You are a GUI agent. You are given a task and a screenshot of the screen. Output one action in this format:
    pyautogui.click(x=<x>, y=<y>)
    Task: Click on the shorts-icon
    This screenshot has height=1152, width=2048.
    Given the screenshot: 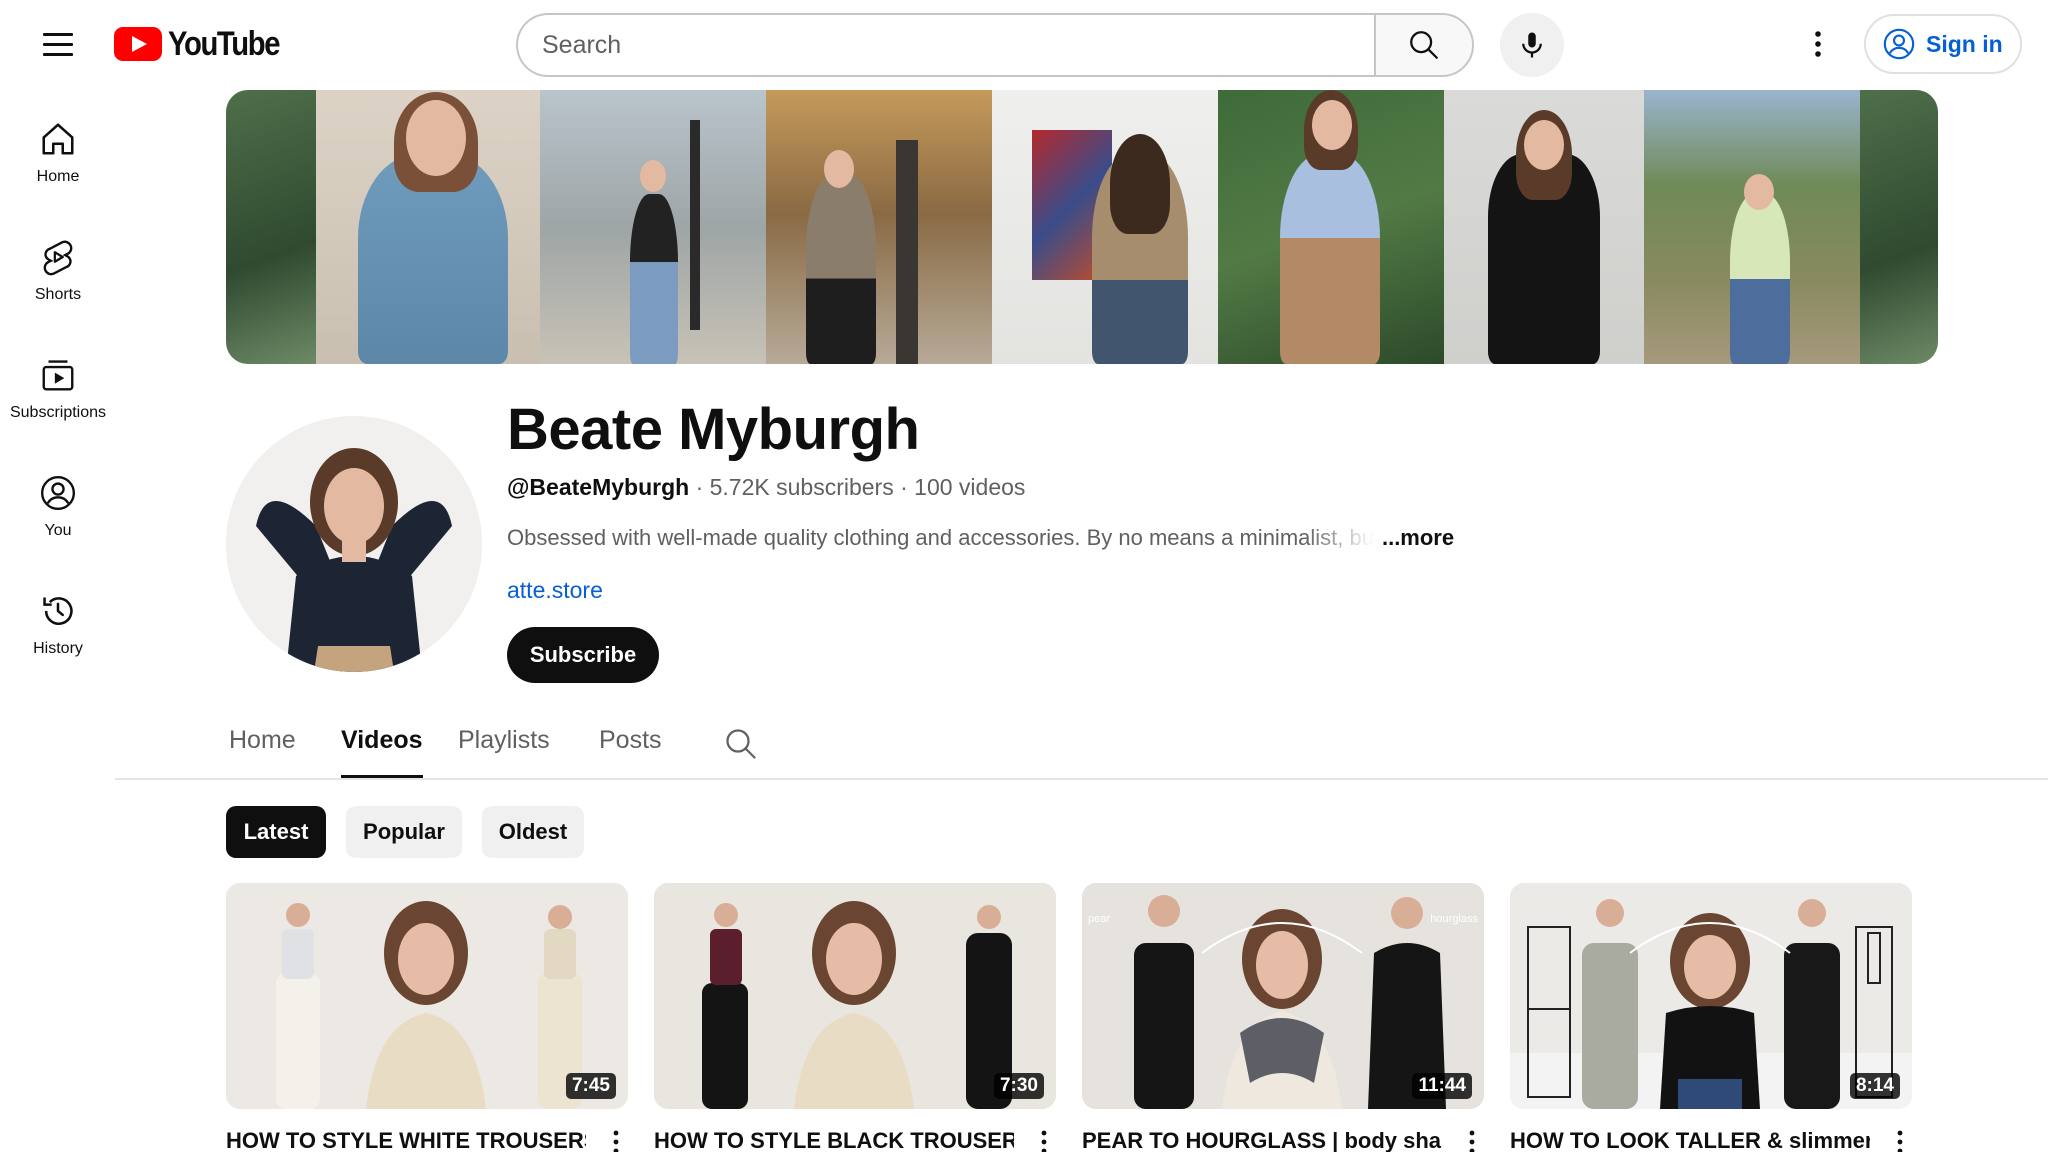 What is the action you would take?
    pyautogui.click(x=58, y=258)
    